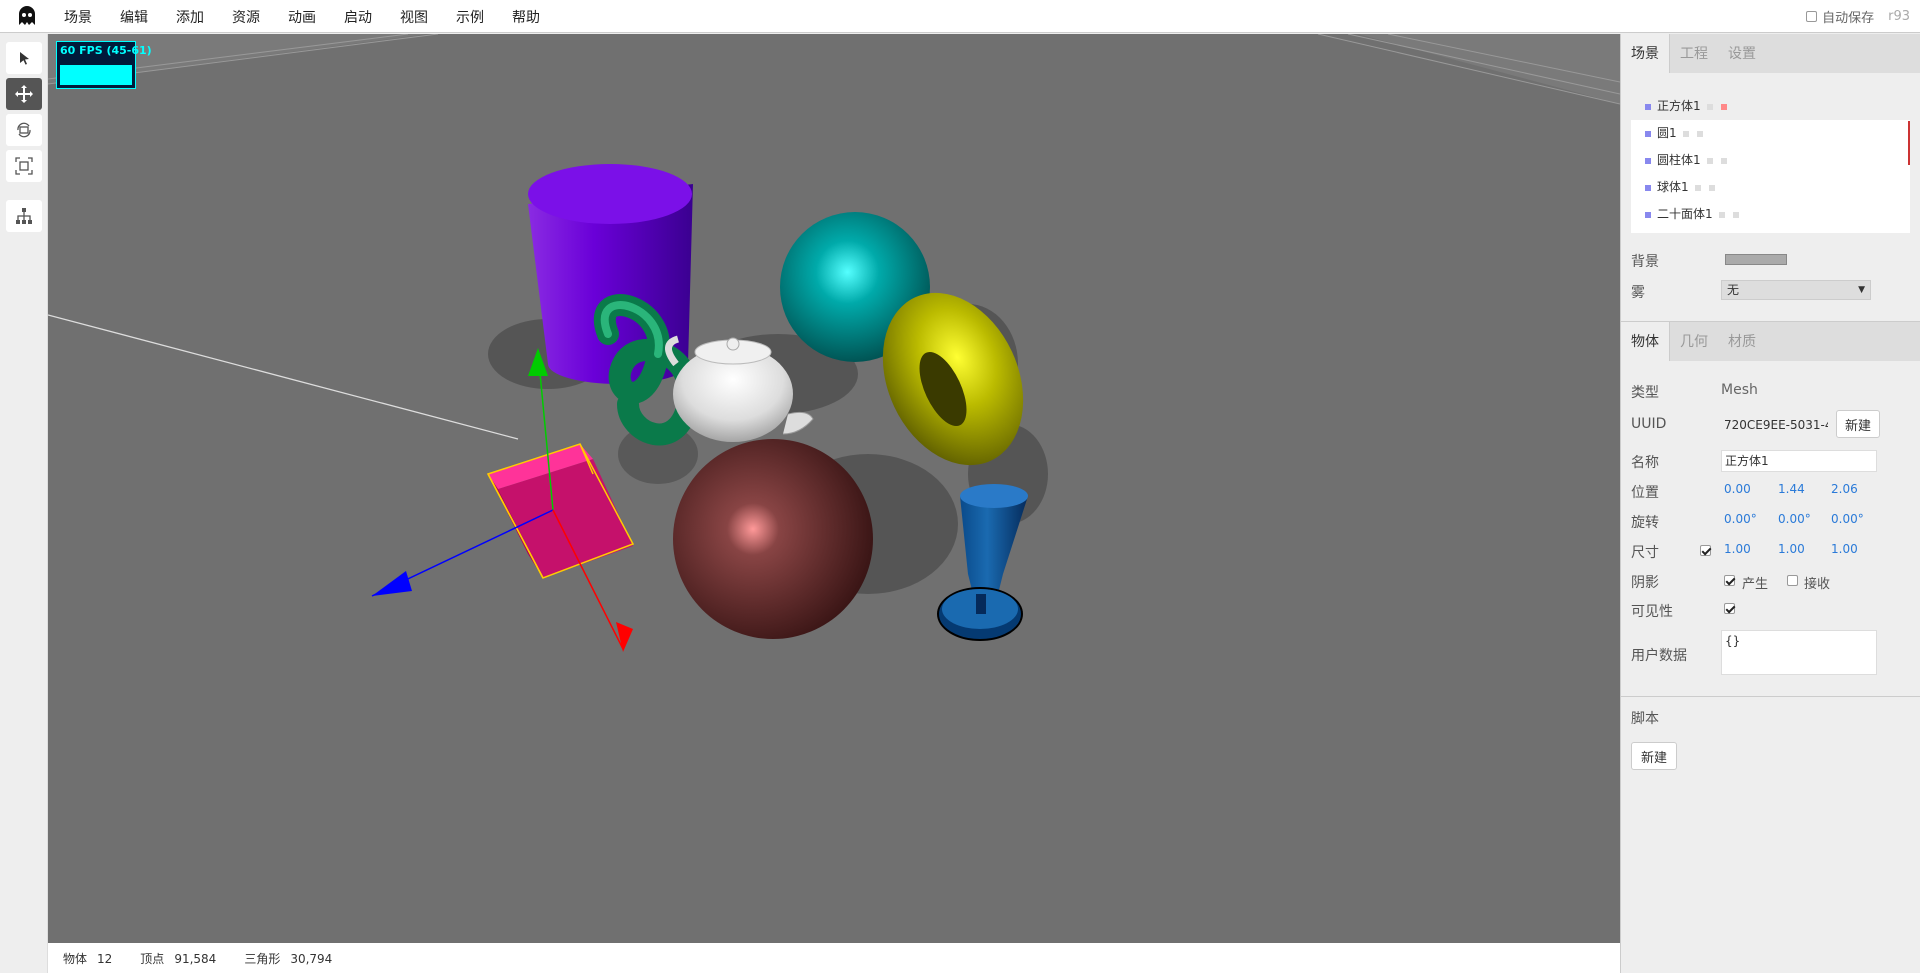 The width and height of the screenshot is (1920, 973). I want to click on main-menu: 场景 编辑 添加 资源 动画 启动 视图 示例 帮助, so click(302, 16).